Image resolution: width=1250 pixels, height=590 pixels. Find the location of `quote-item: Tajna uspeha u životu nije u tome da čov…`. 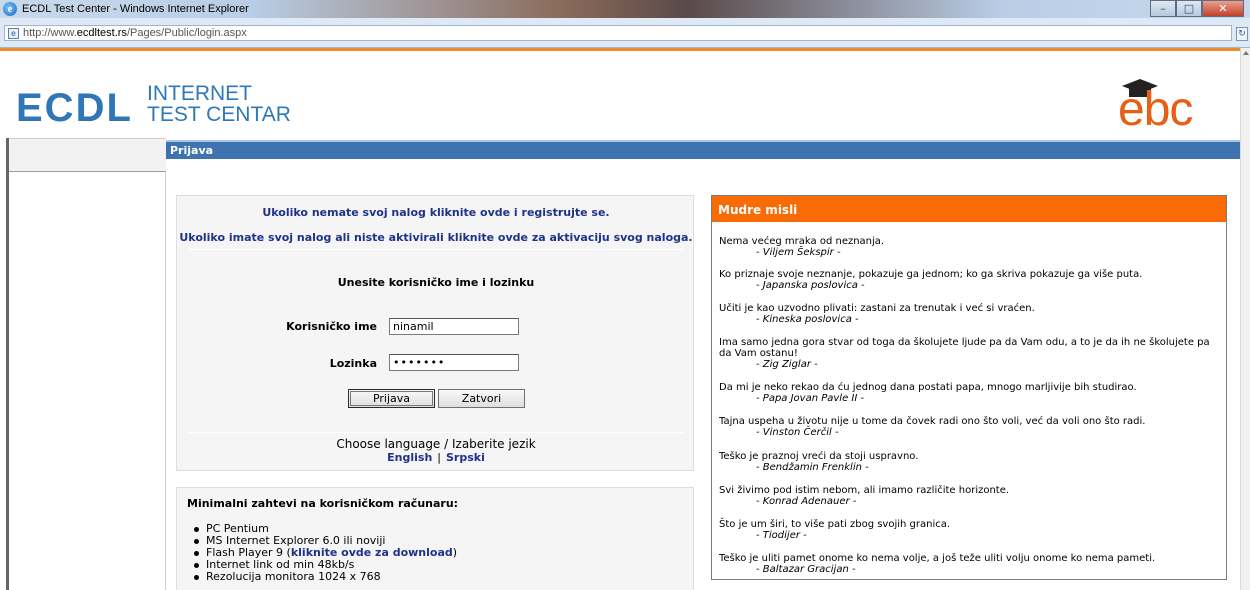

quote-item: Tajna uspeha u životu nije u tome da čov… is located at coordinates (970, 427).